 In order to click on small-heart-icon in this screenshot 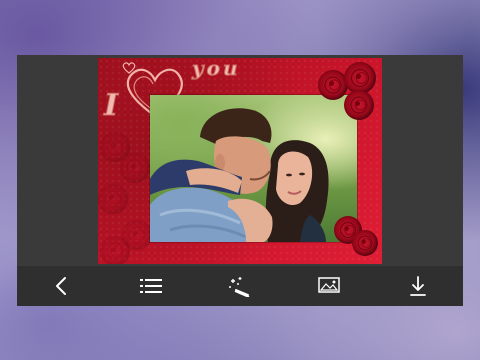, I will do `click(129, 68)`.